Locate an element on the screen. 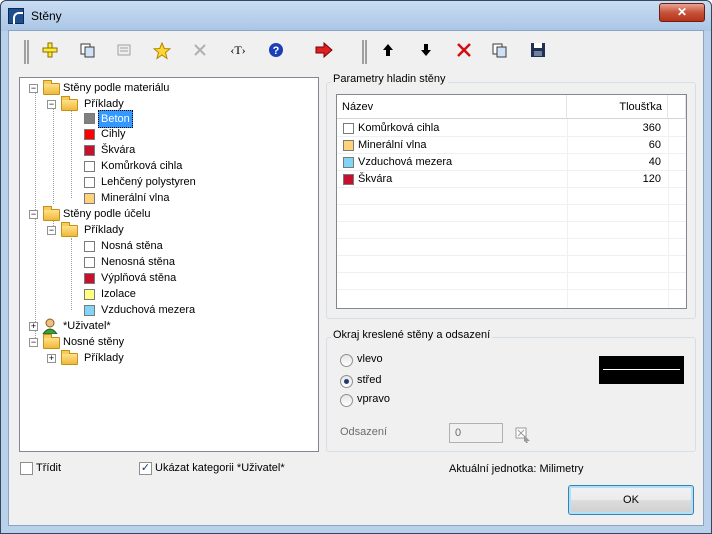  save-icon is located at coordinates (538, 50).